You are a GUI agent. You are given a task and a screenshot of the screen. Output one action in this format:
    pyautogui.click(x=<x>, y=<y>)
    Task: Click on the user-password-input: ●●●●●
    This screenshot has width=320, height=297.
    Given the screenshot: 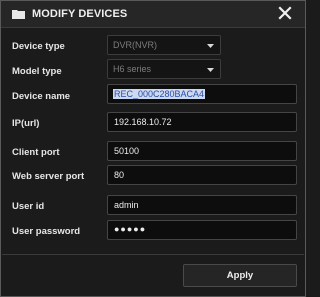 What is the action you would take?
    pyautogui.click(x=202, y=230)
    